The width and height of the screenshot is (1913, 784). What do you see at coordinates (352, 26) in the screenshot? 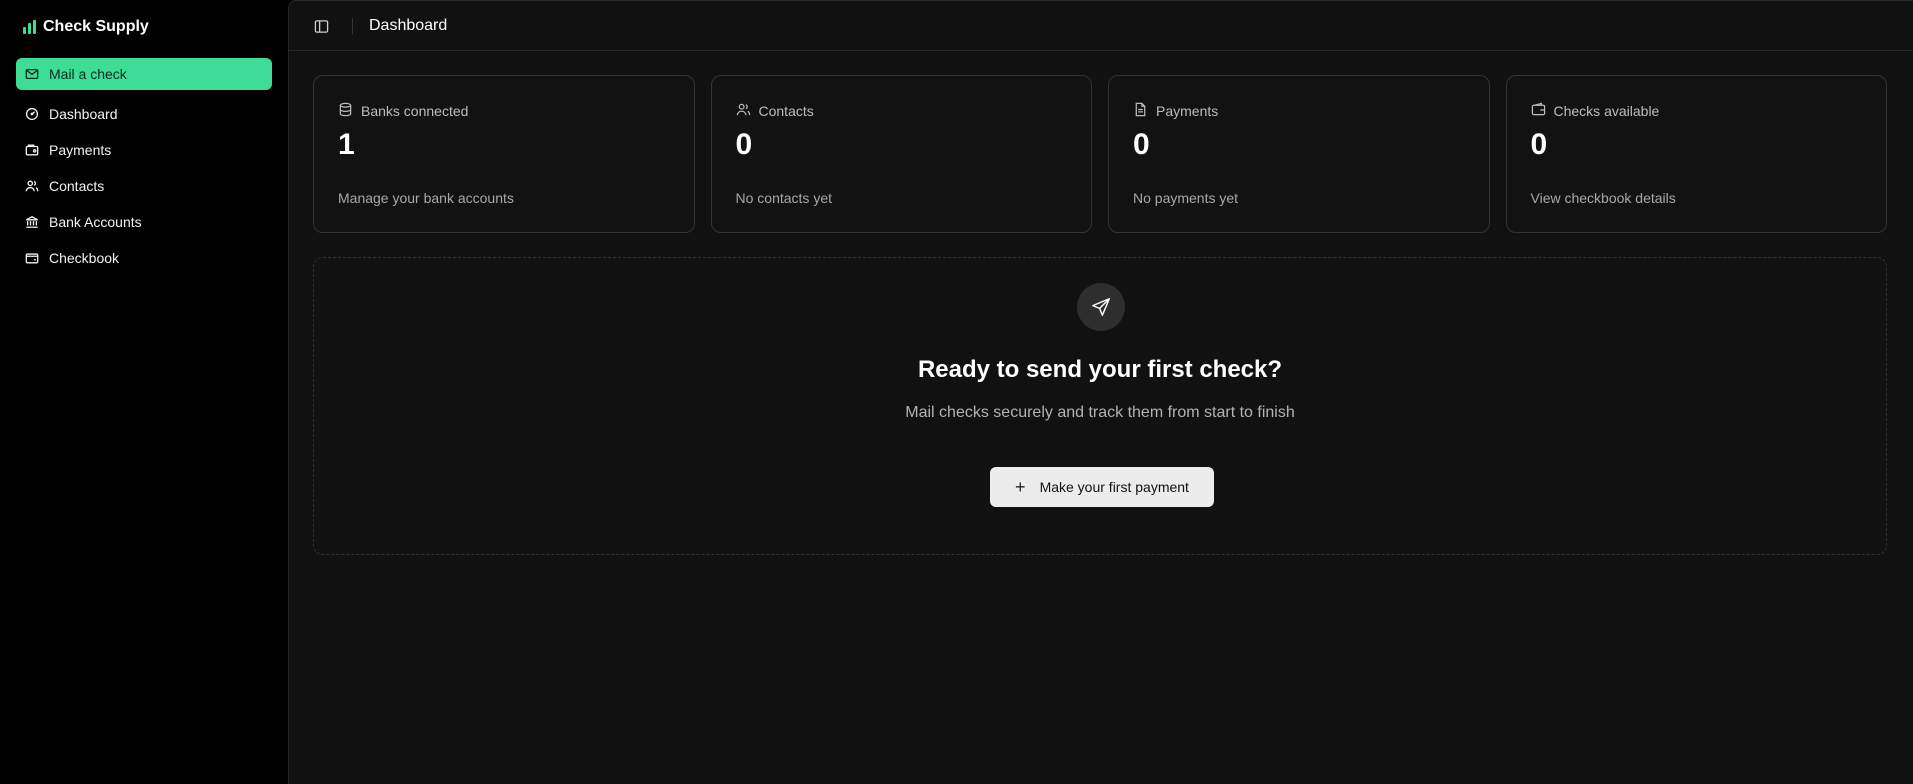
I see `topbar-divider` at bounding box center [352, 26].